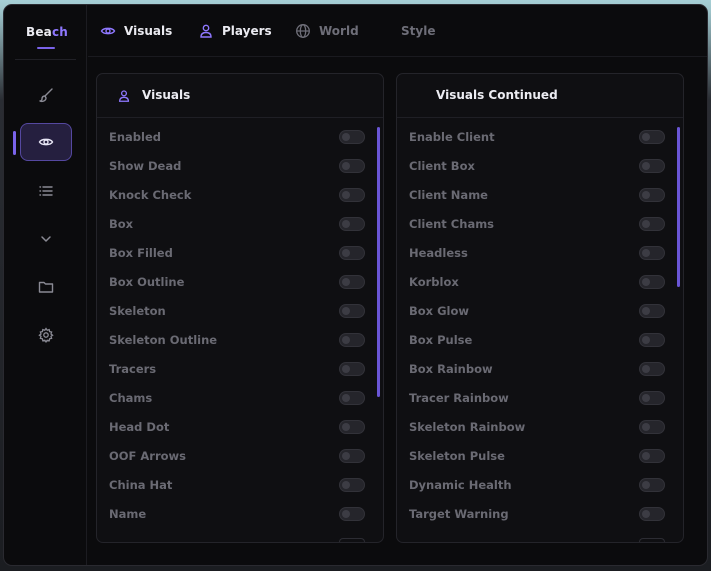 Image resolution: width=711 pixels, height=571 pixels. I want to click on option-row: Box Outline, so click(237, 282).